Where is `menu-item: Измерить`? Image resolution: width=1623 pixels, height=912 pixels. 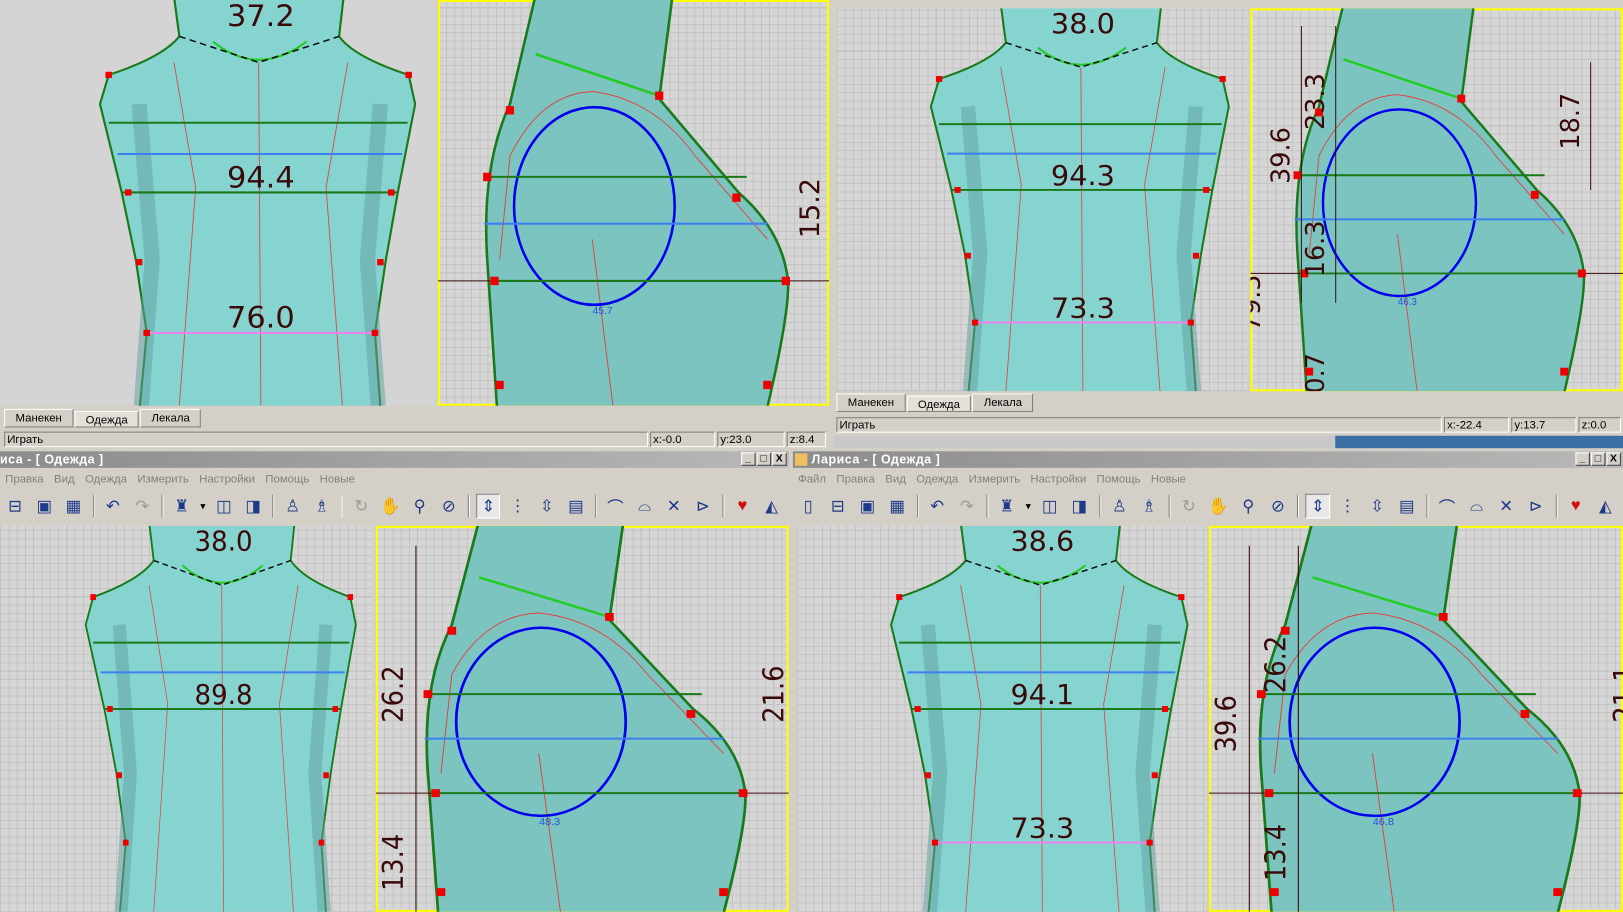 menu-item: Измерить is located at coordinates (163, 479).